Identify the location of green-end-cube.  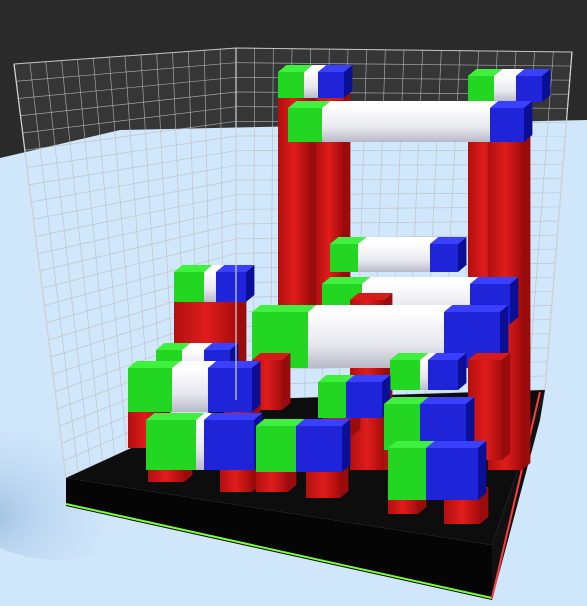
(175, 441).